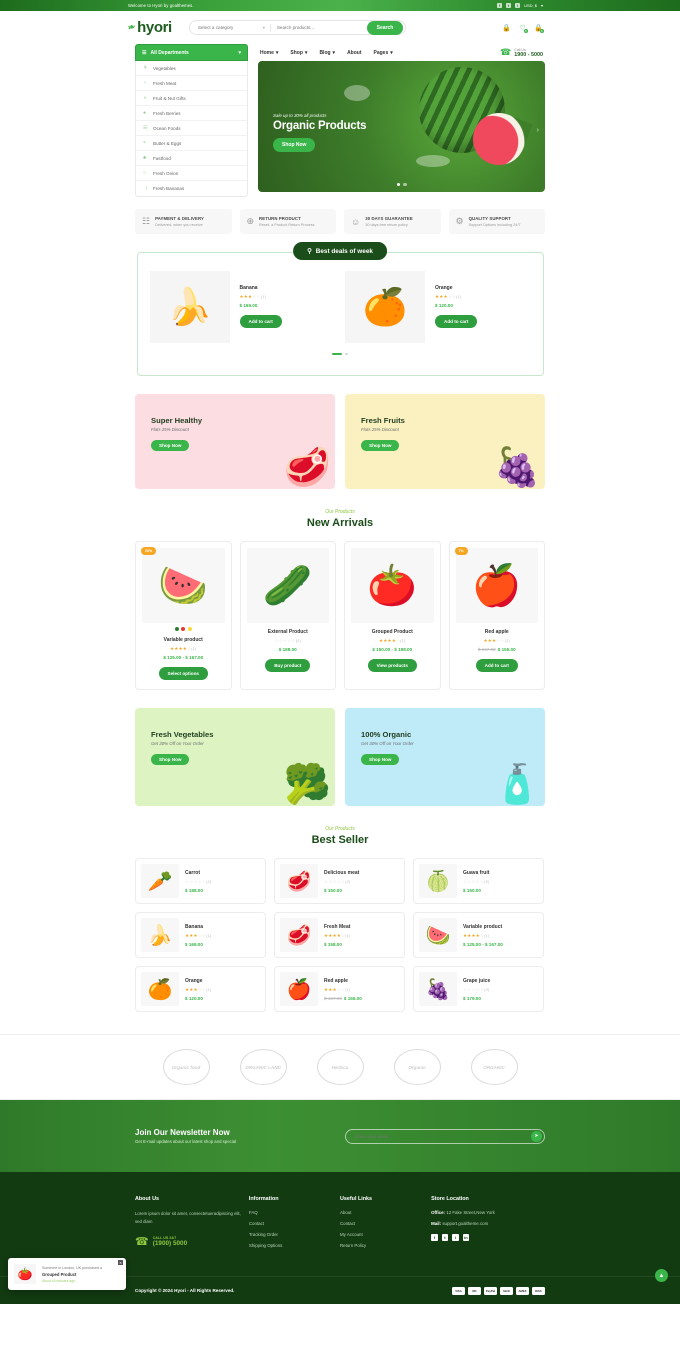 Image resolution: width=680 pixels, height=1348 pixels. I want to click on footer-link: FAQ, so click(294, 1212).